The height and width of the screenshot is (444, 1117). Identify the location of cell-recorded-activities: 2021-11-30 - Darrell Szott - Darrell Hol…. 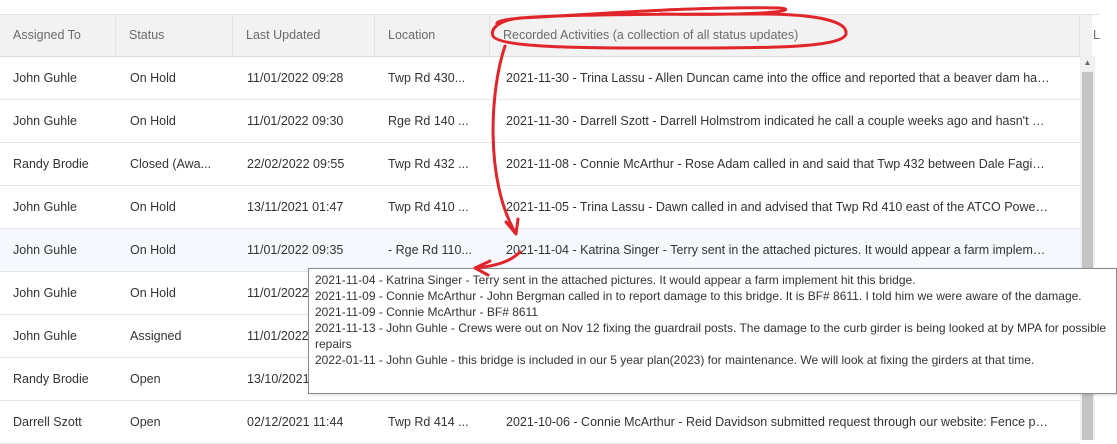
(778, 121).